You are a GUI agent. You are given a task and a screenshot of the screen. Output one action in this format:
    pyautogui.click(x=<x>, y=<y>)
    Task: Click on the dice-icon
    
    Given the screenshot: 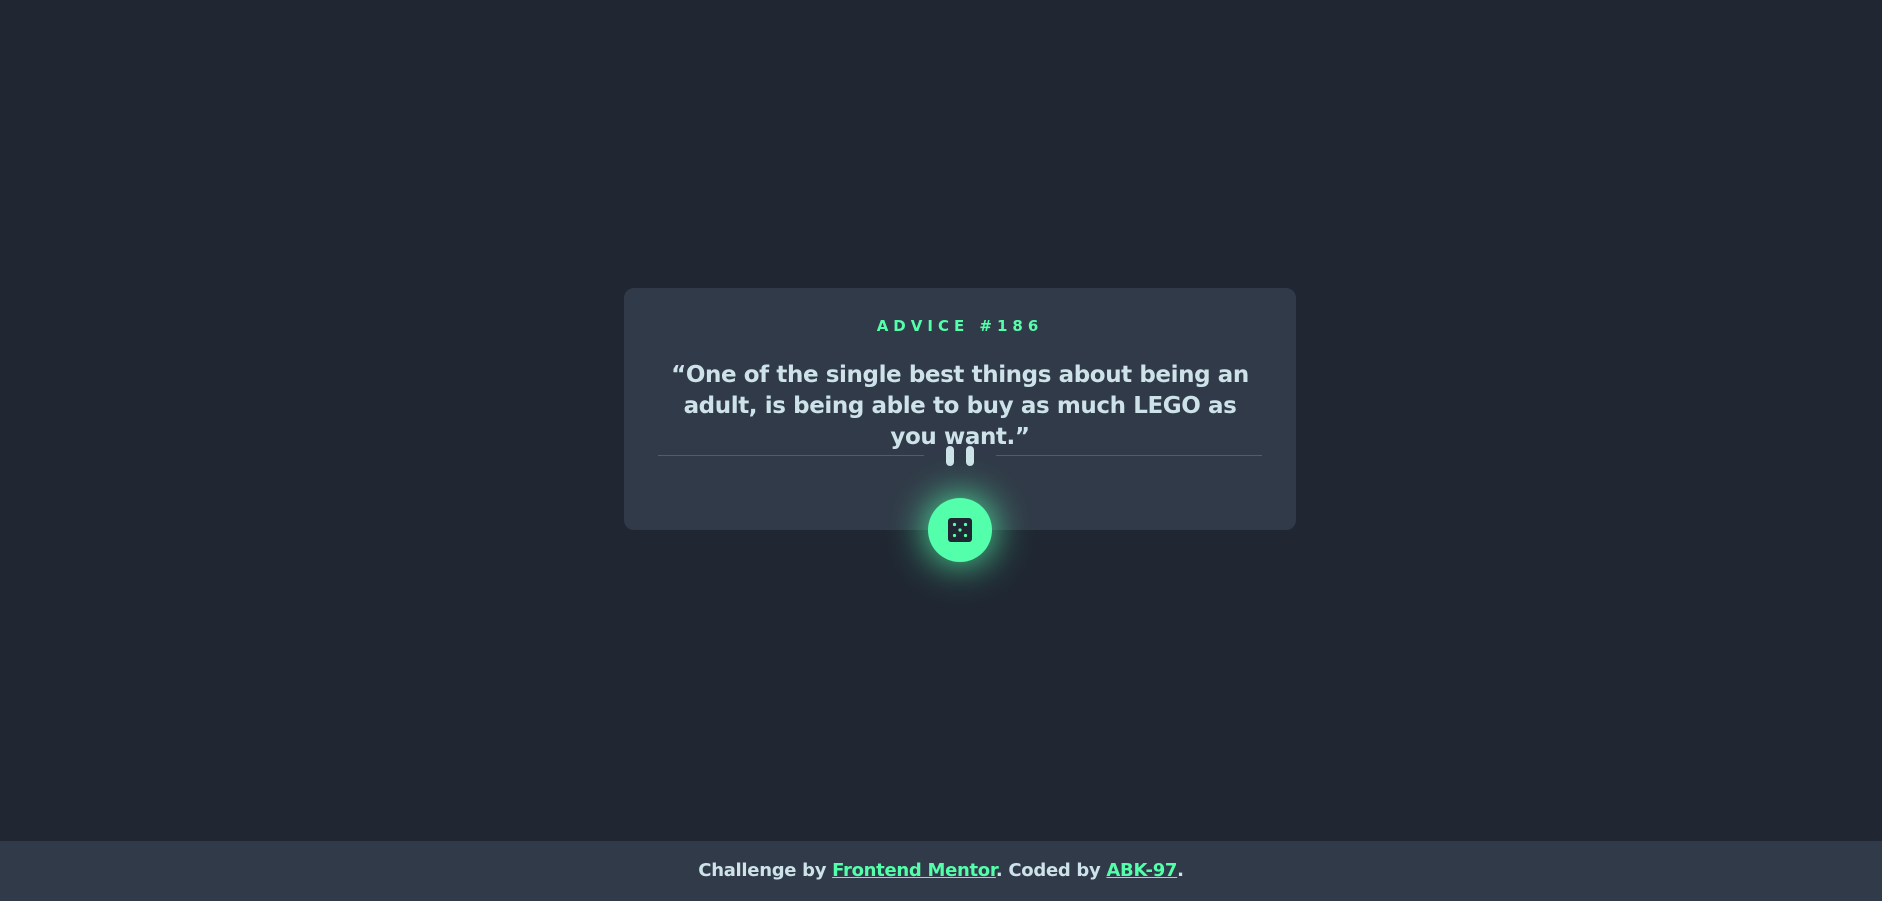 What is the action you would take?
    pyautogui.click(x=960, y=530)
    